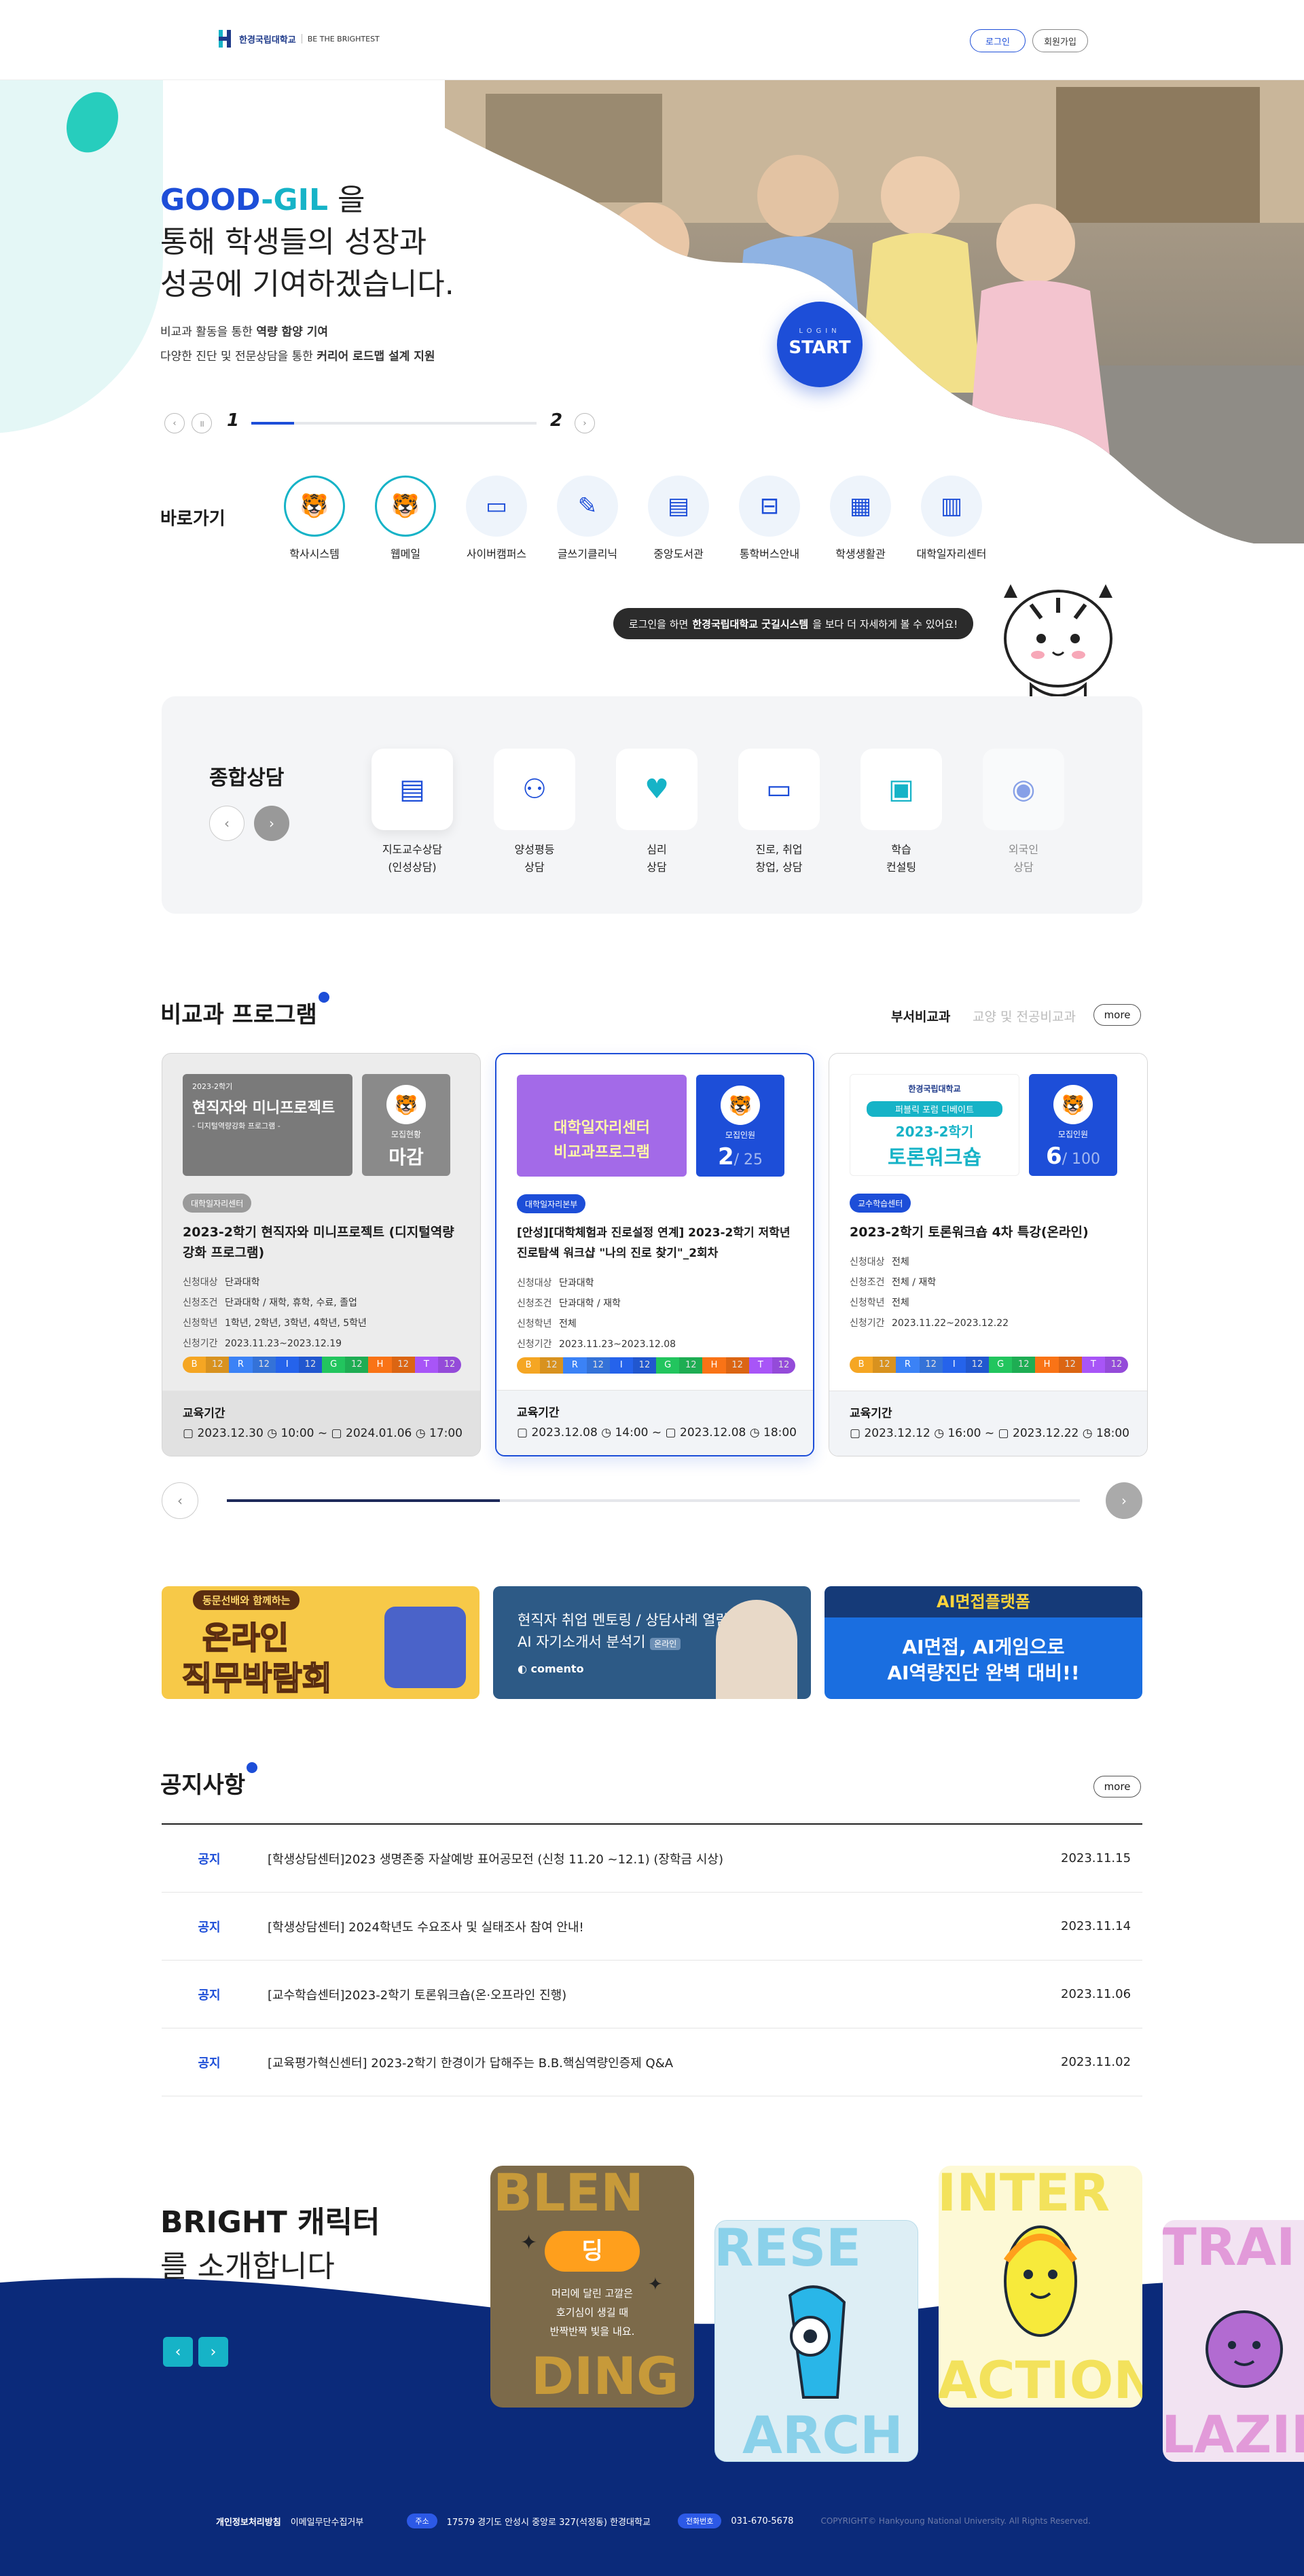 The width and height of the screenshot is (1304, 2576). I want to click on slide-prev-button: ‹, so click(174, 423).